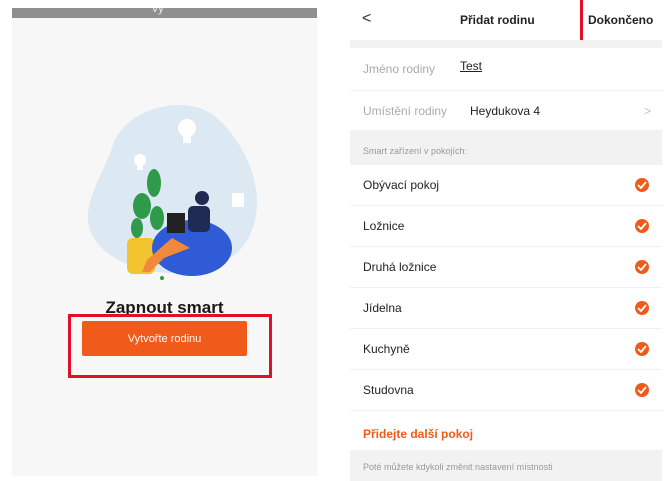 This screenshot has width=667, height=481. Describe the element at coordinates (400, 267) in the screenshot. I see `room-label: Druhá ložnice` at that location.